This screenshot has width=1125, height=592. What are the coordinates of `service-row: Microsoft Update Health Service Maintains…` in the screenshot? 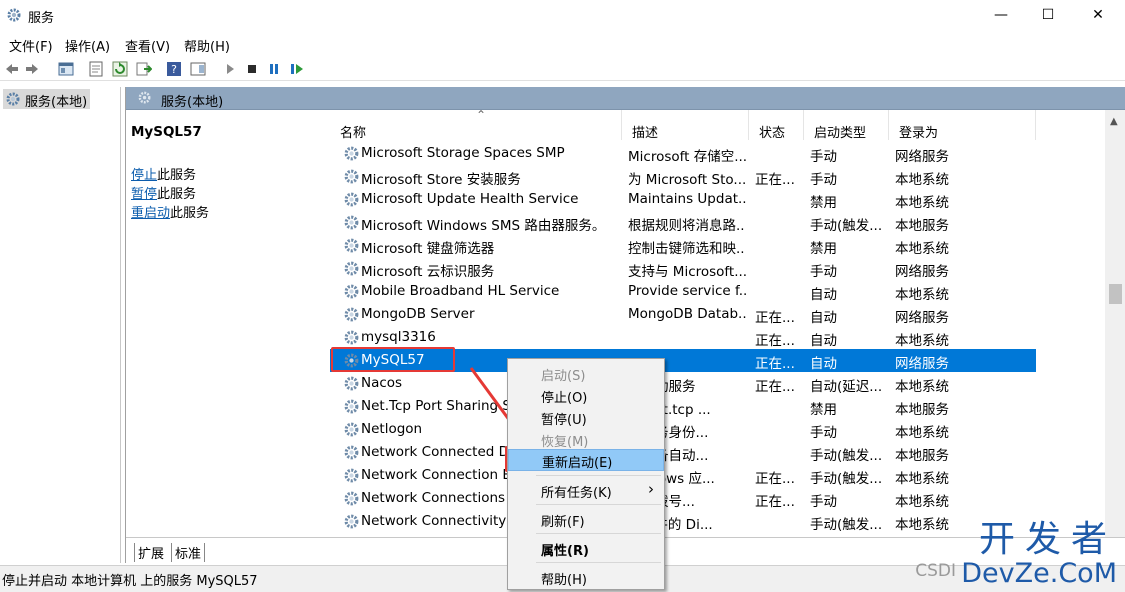 It's located at (683, 199).